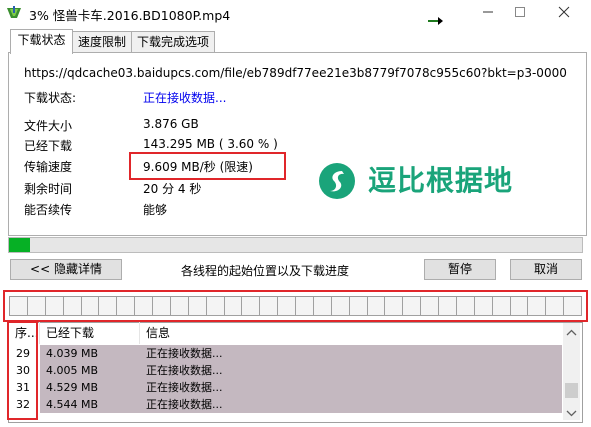  Describe the element at coordinates (48, 167) in the screenshot. I see `speed-label: 传输速度` at that location.